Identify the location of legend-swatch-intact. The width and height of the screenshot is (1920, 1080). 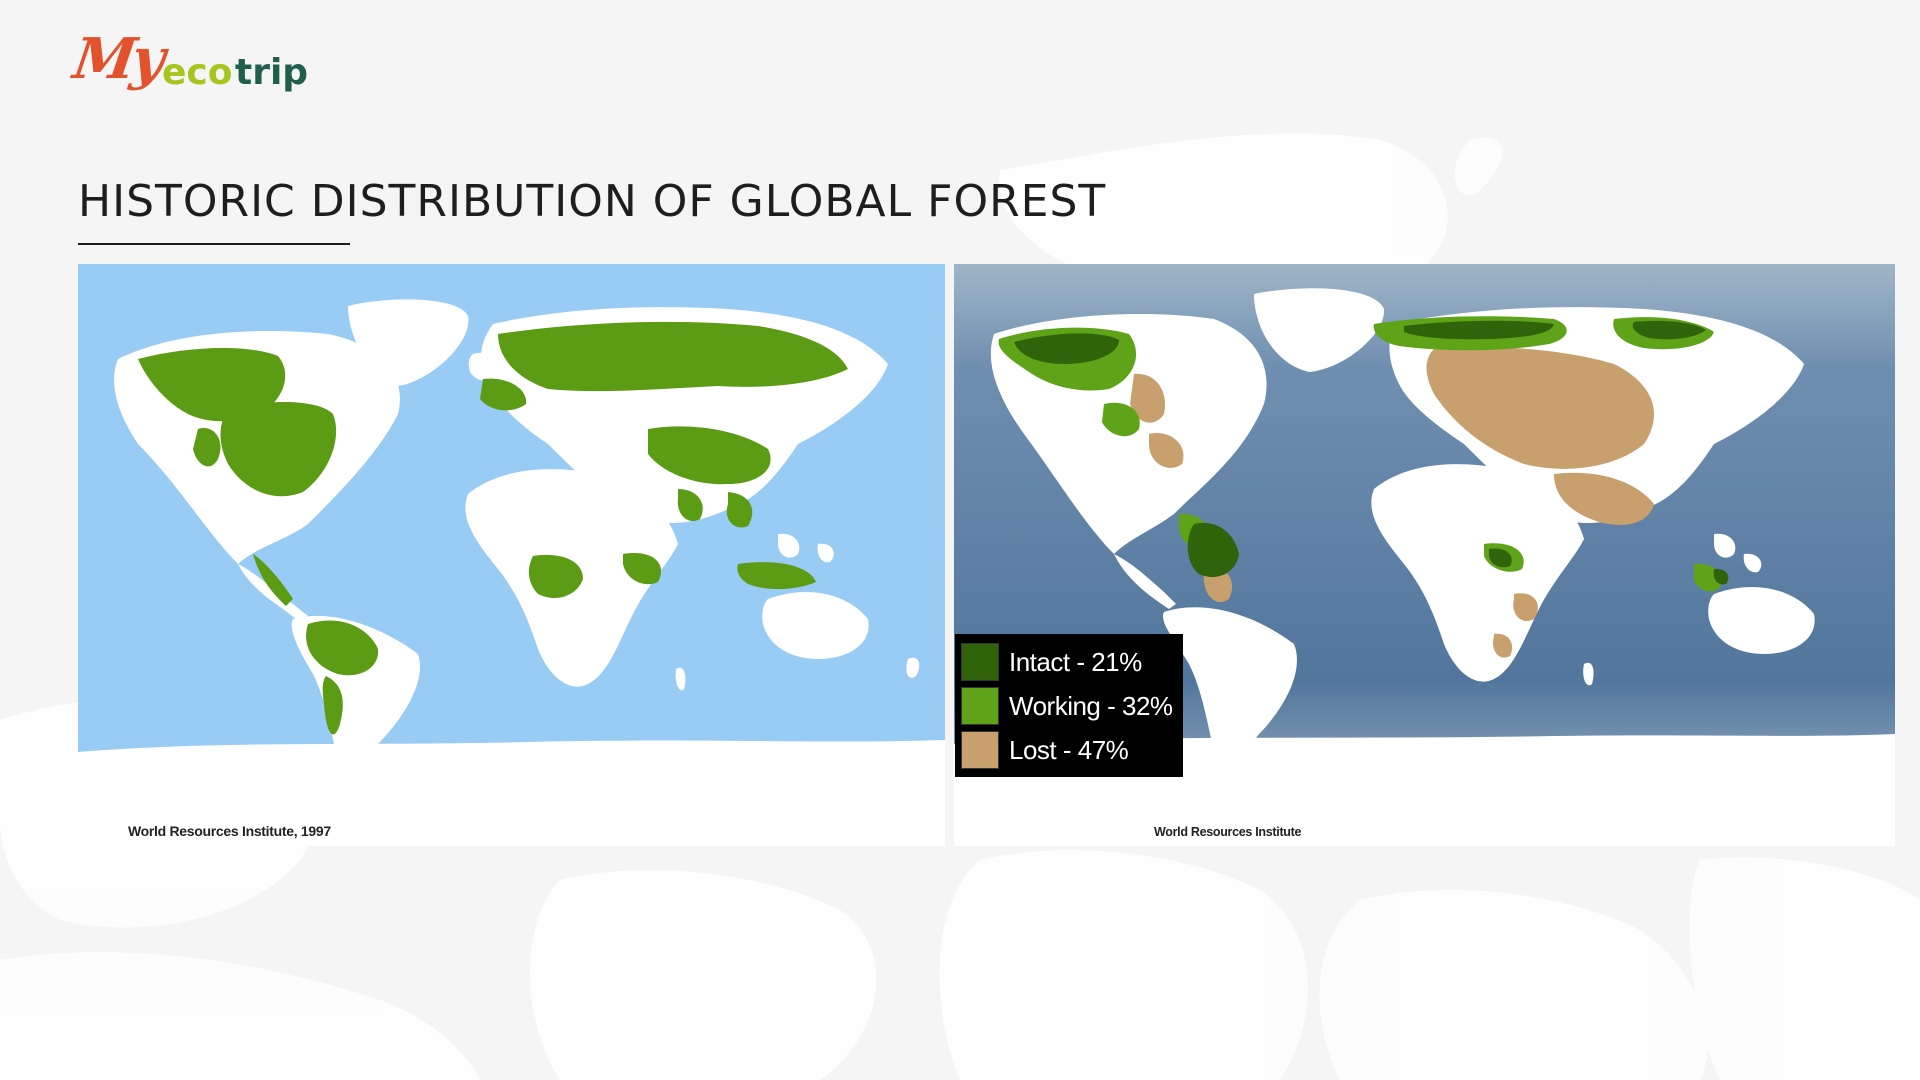
(980, 662).